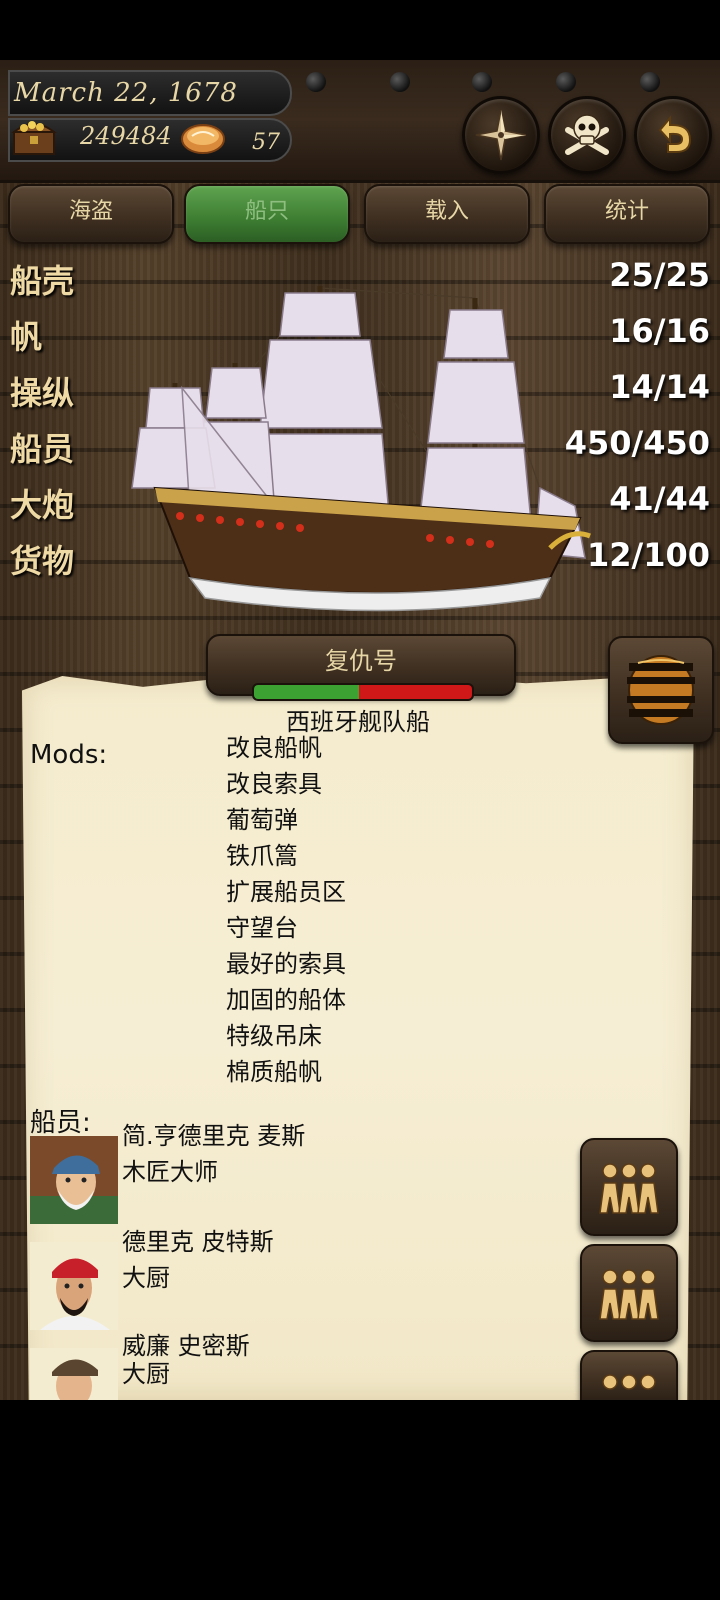 The image size is (720, 1600). I want to click on pirate-flag-button, so click(587, 135).